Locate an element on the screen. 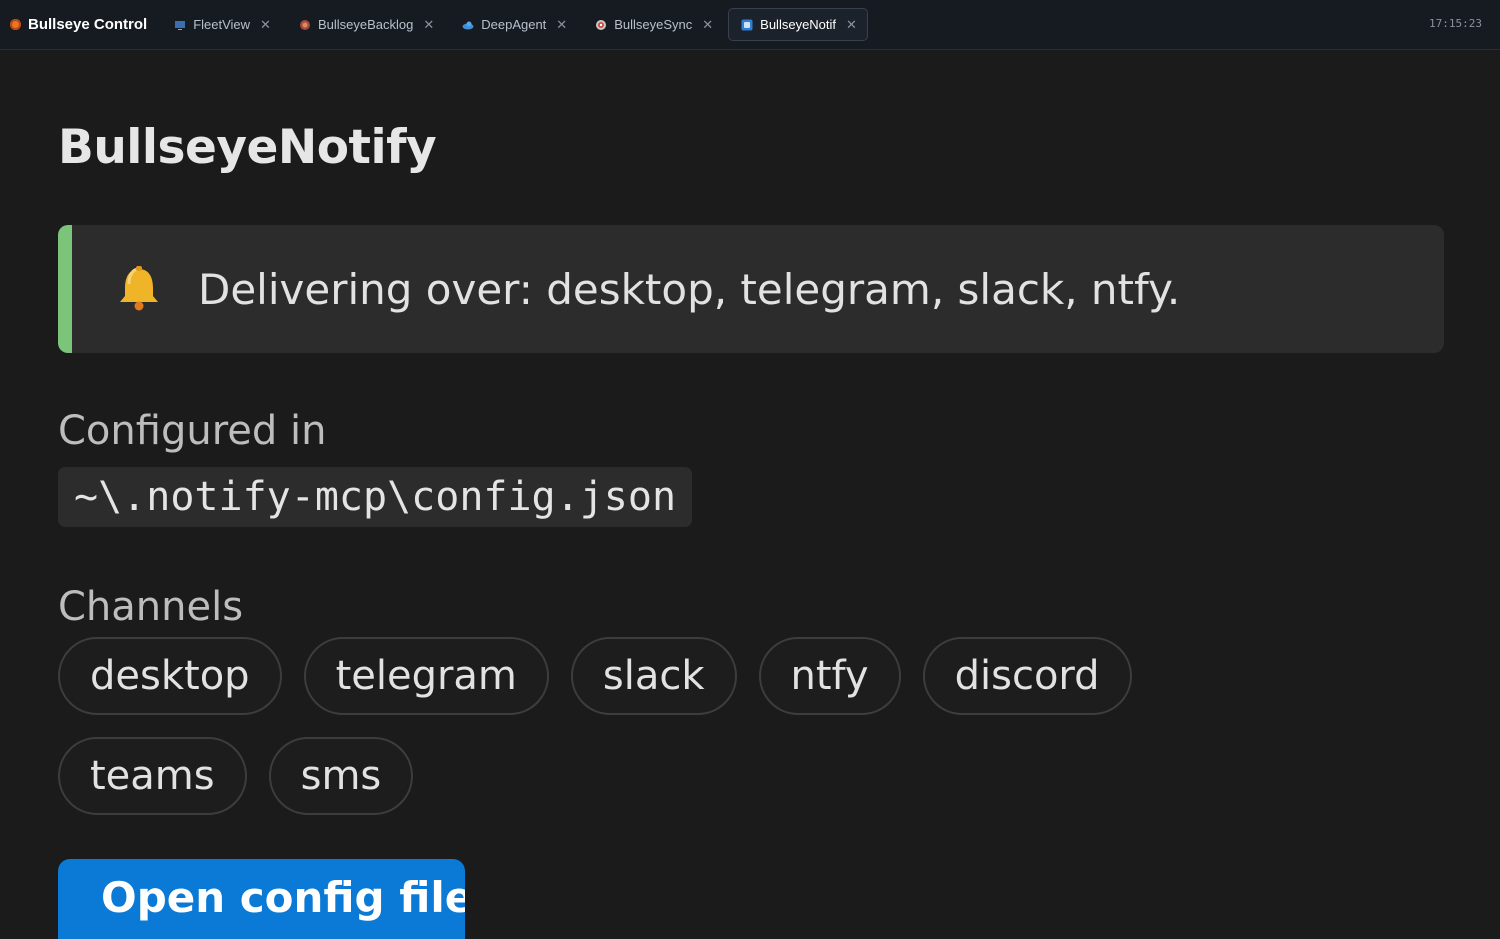 The image size is (1500, 939). tab-label: DeepAgent is located at coordinates (514, 24).